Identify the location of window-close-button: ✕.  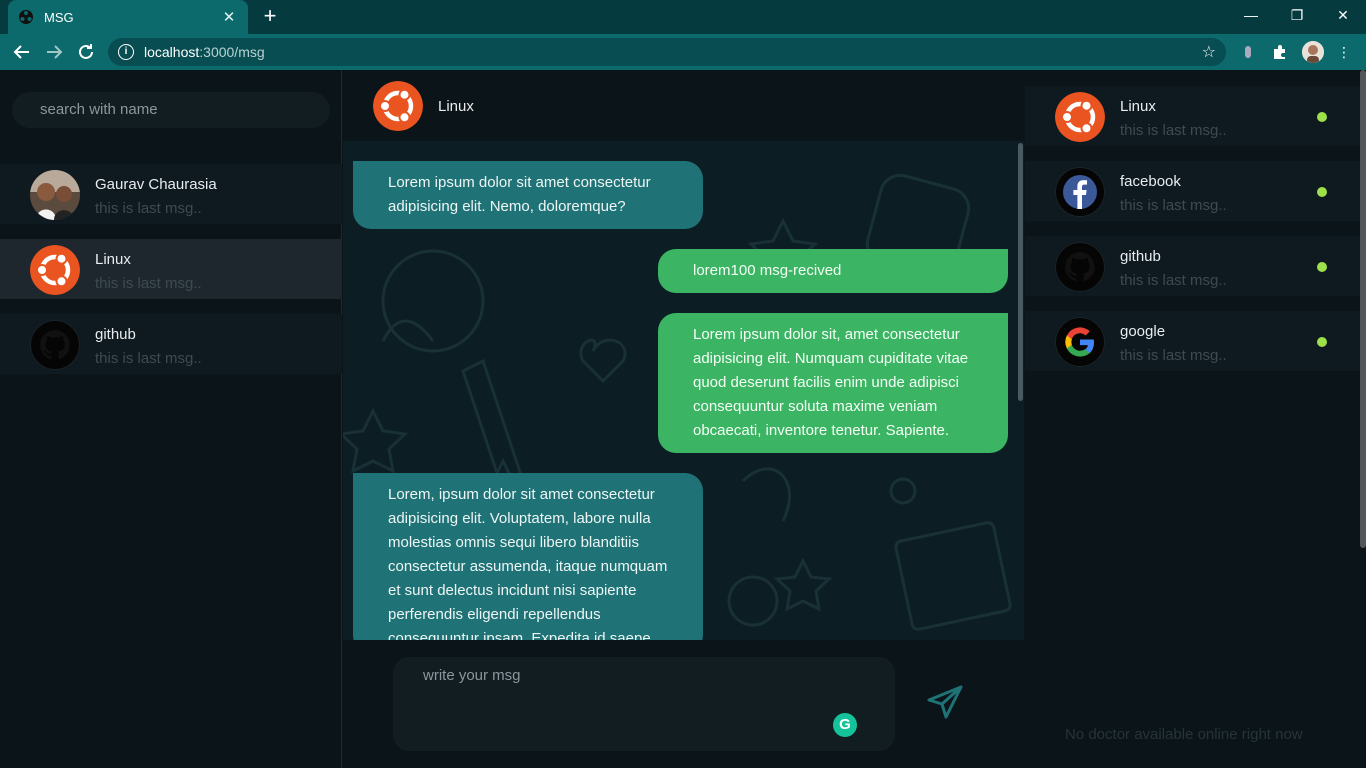
(1343, 15).